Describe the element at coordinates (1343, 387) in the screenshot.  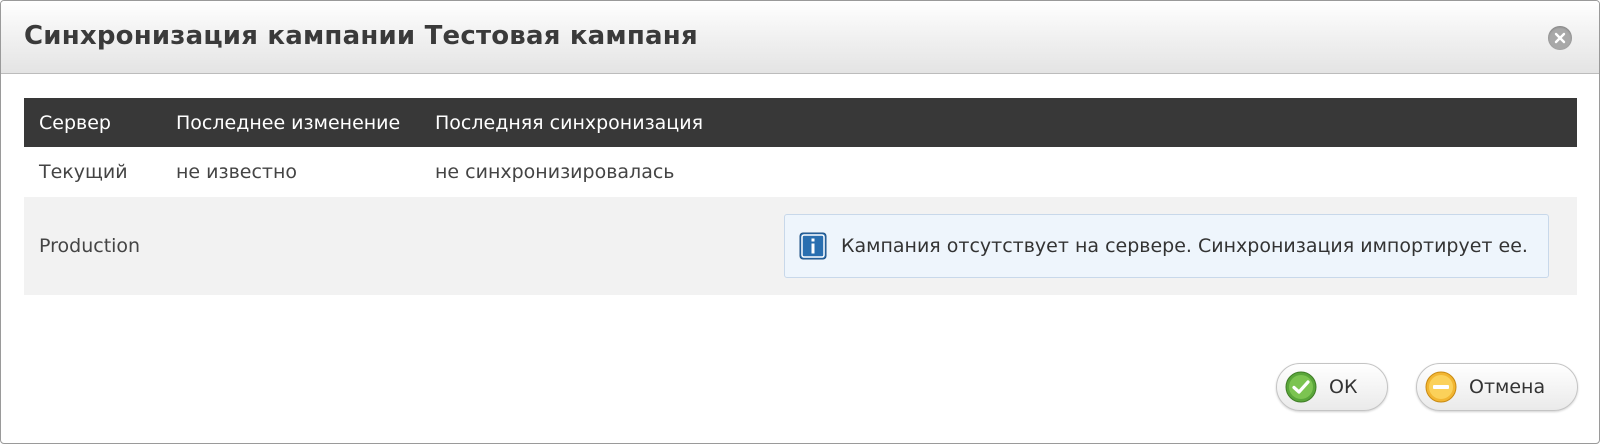
I see `ok-label: ОК` at that location.